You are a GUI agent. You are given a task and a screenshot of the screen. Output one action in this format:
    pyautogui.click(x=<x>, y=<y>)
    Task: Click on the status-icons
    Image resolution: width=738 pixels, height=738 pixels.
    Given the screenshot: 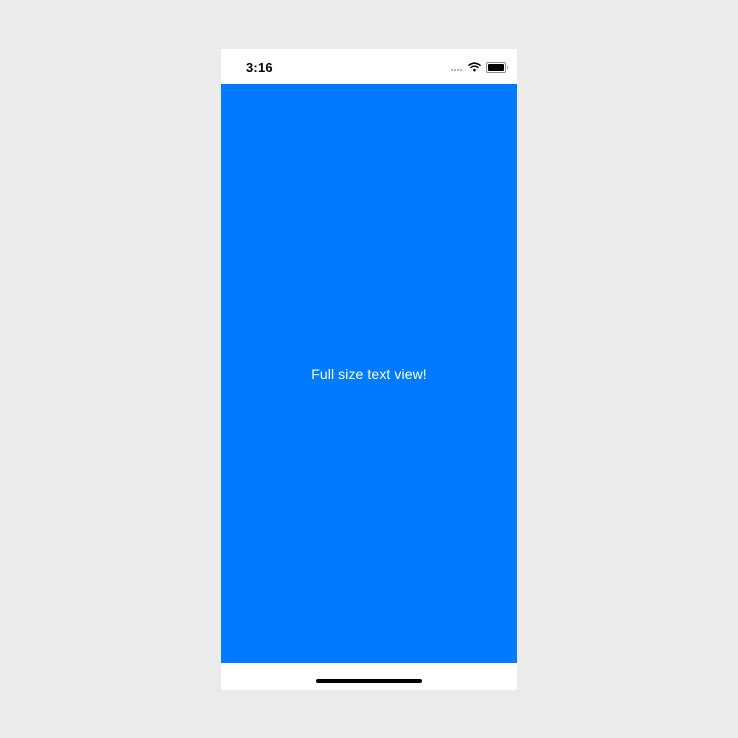 What is the action you would take?
    pyautogui.click(x=479, y=67)
    